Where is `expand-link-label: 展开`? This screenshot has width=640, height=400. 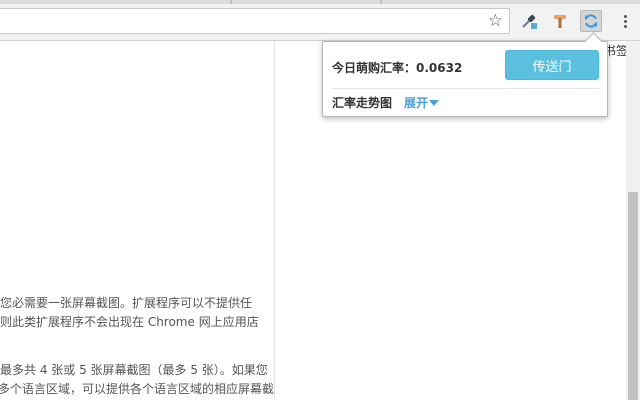 expand-link-label: 展开 is located at coordinates (416, 102).